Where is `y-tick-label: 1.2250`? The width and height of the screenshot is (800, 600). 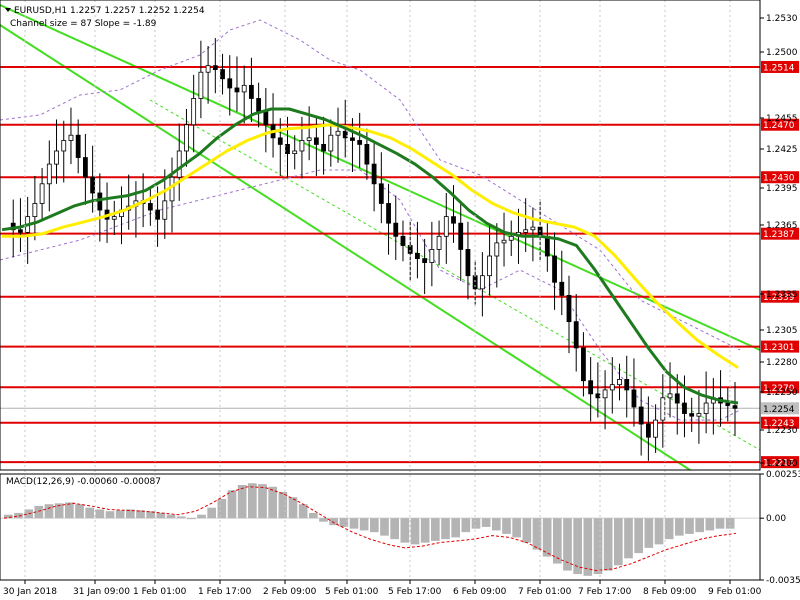 y-tick-label: 1.2250 is located at coordinates (782, 393).